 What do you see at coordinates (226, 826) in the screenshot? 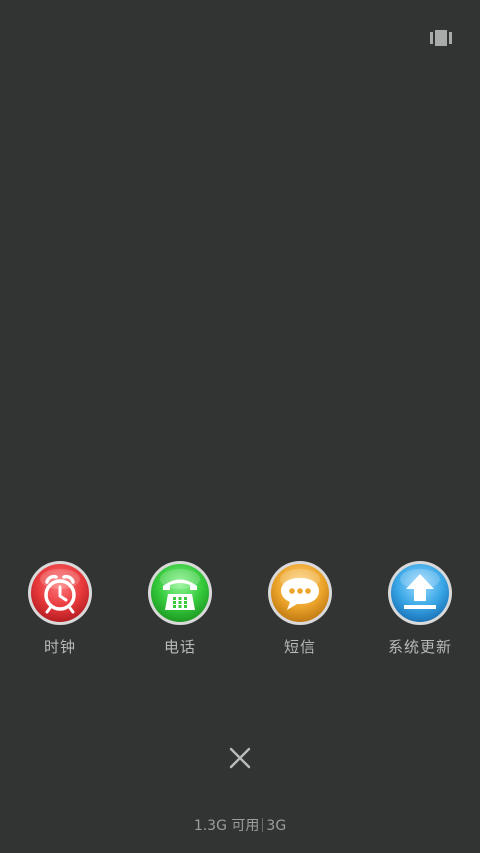
I see `memory-available: 1.3G 可用` at bounding box center [226, 826].